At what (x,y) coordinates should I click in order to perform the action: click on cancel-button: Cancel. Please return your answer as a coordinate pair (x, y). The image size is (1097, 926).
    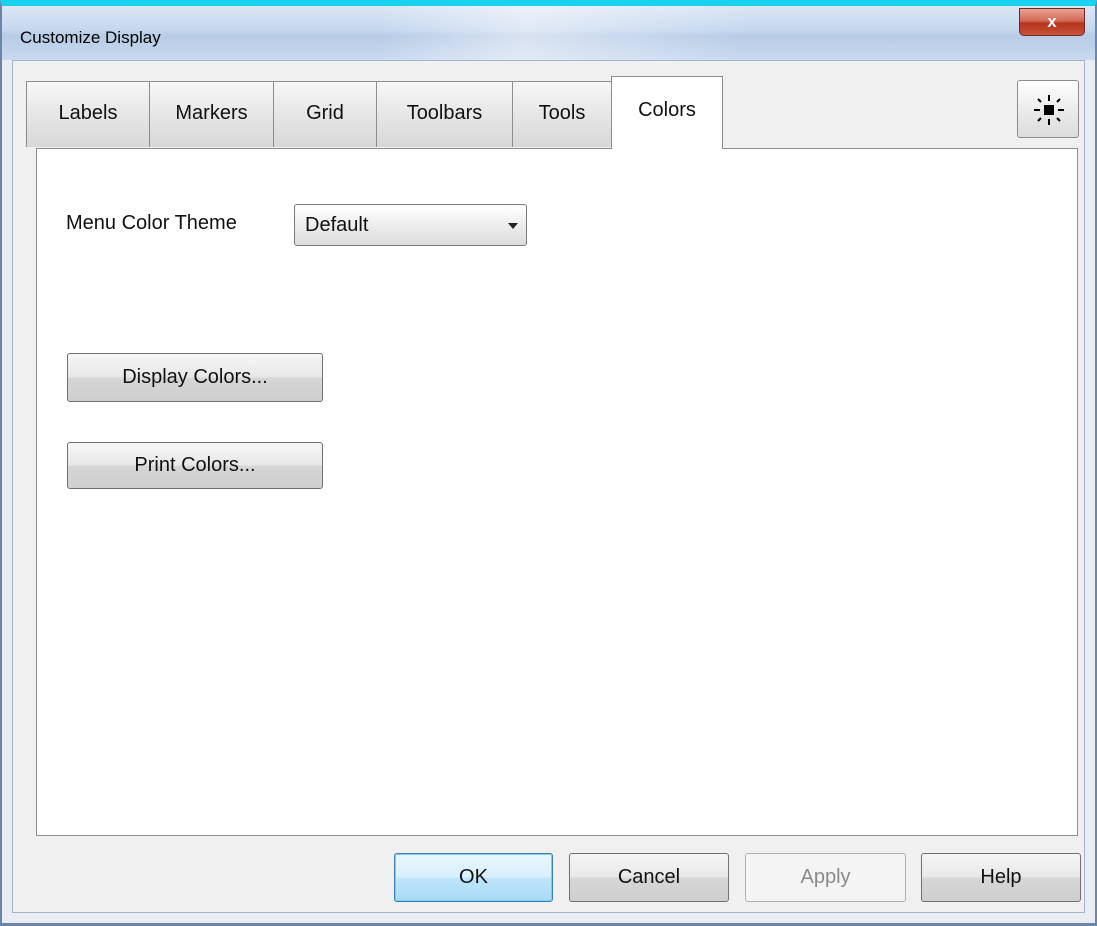
    Looking at the image, I should click on (649, 877).